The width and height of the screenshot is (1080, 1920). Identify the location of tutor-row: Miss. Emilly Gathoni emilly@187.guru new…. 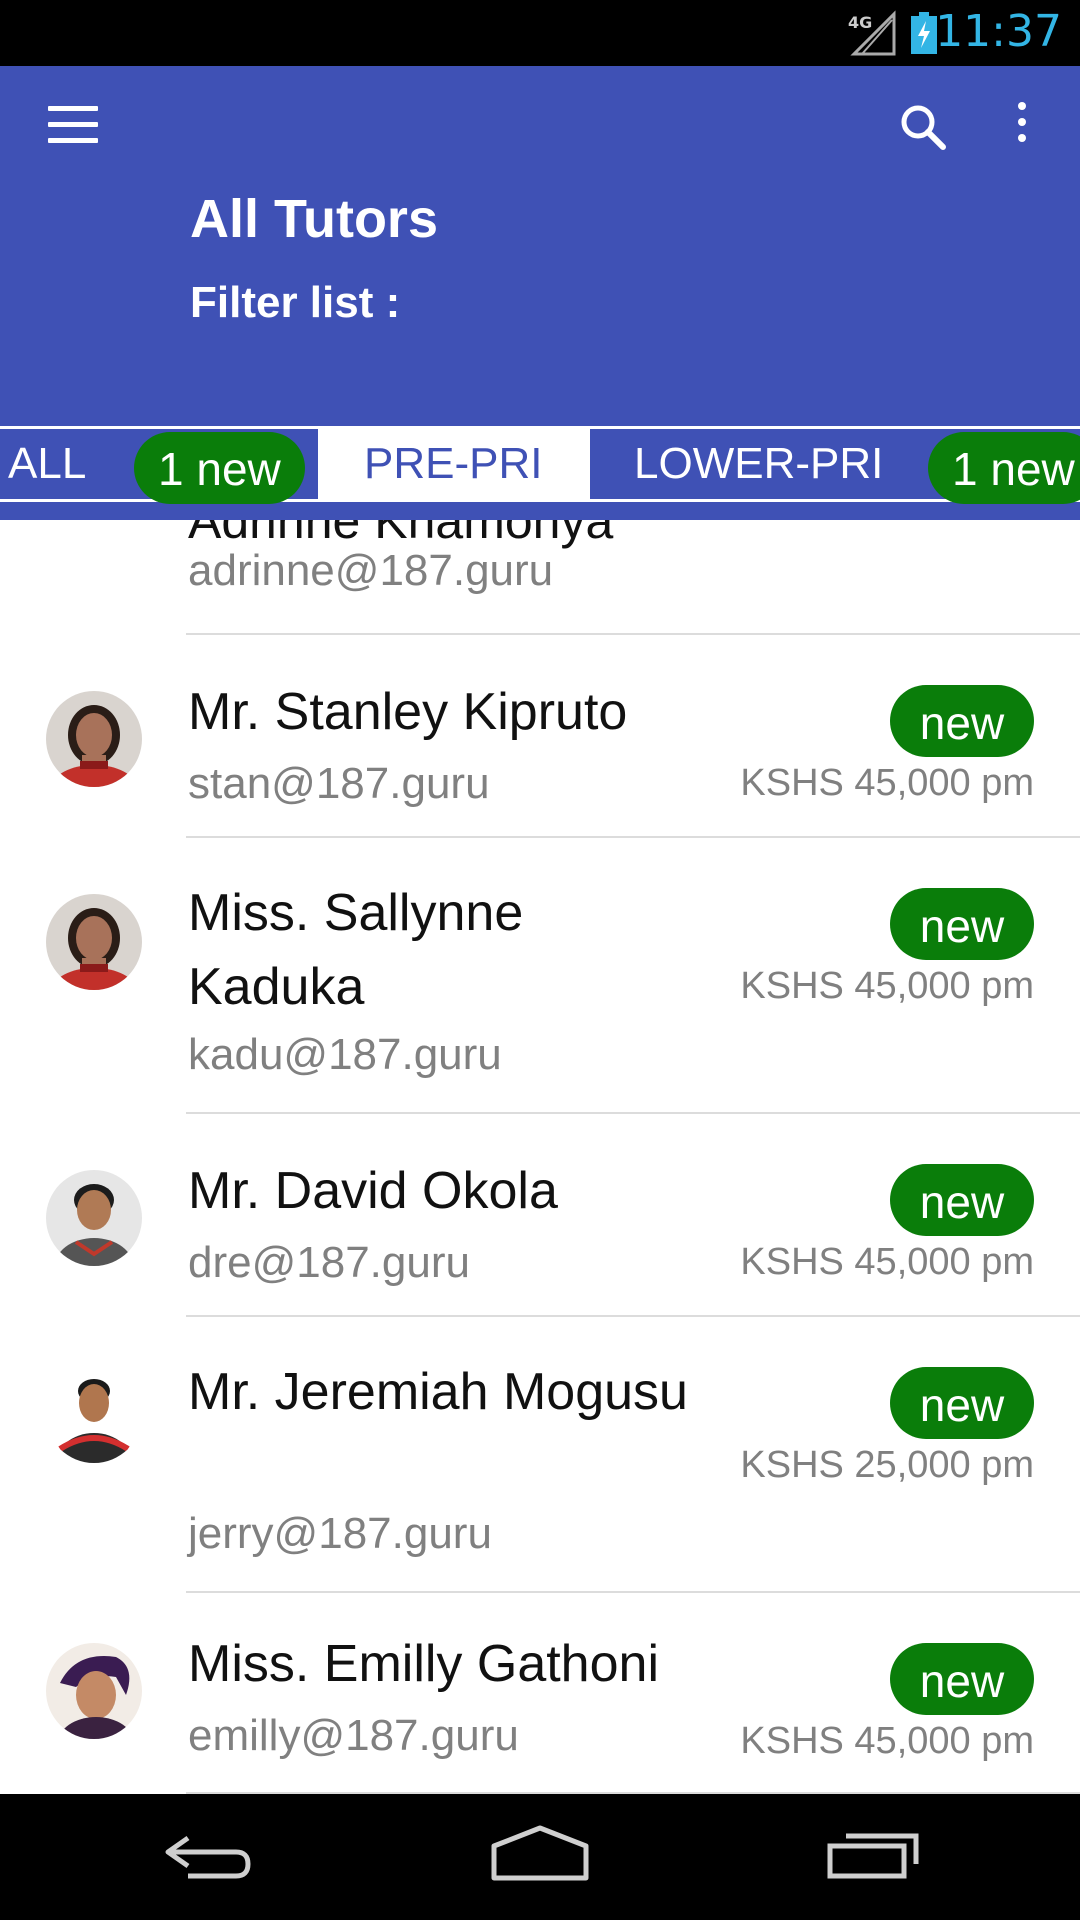
(540, 1693).